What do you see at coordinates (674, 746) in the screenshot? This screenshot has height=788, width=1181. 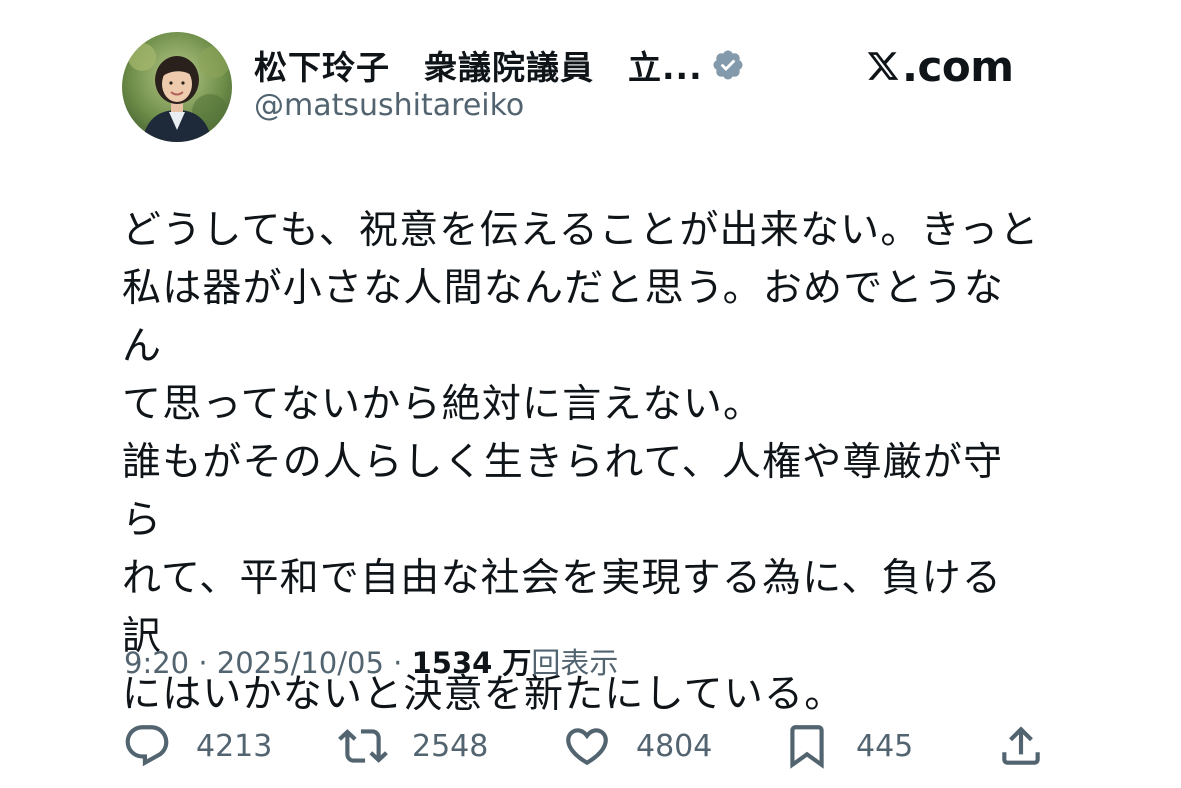 I see `like-count: 4804` at bounding box center [674, 746].